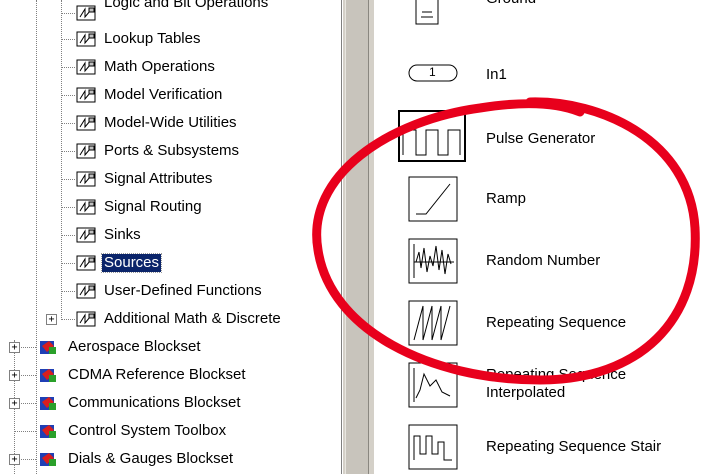 The width and height of the screenshot is (715, 474). I want to click on tree-item-label: Dials & Gauges Blockset, so click(151, 458).